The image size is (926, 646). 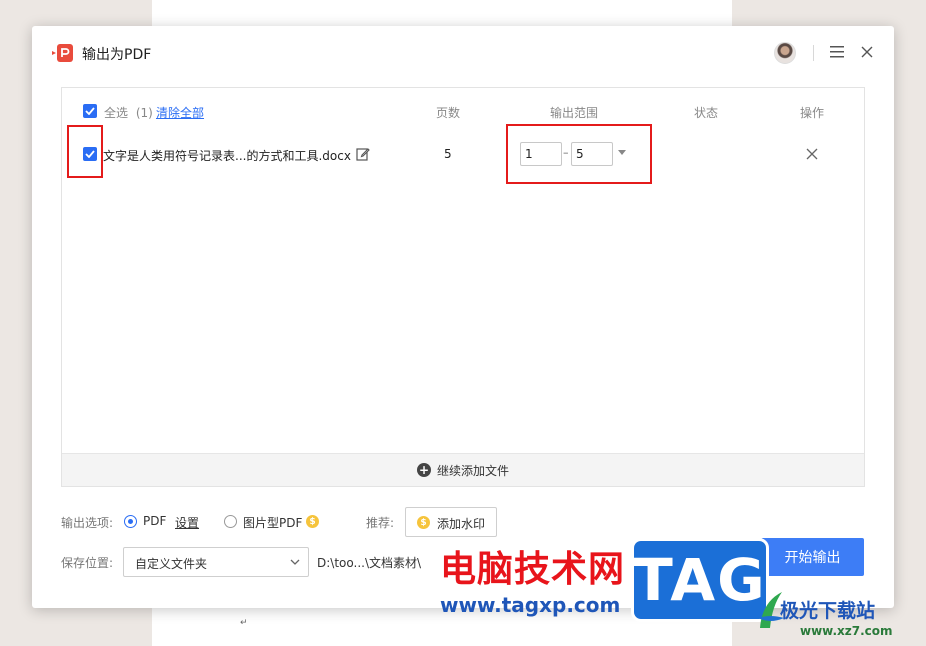 I want to click on recommend-label: 推荐:, so click(x=380, y=523).